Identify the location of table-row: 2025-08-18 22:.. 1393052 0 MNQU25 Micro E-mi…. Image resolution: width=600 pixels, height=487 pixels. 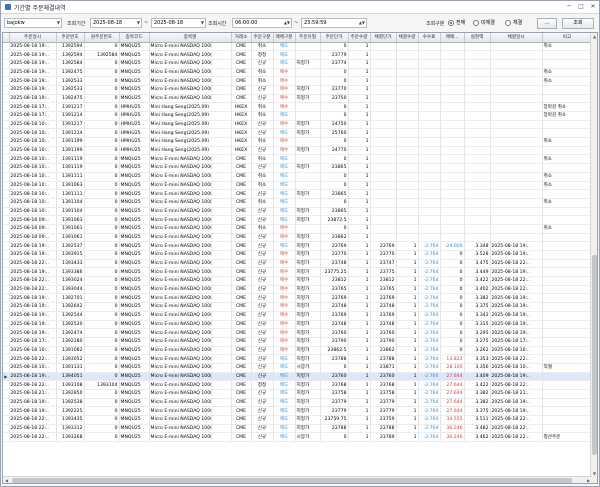
(298, 359).